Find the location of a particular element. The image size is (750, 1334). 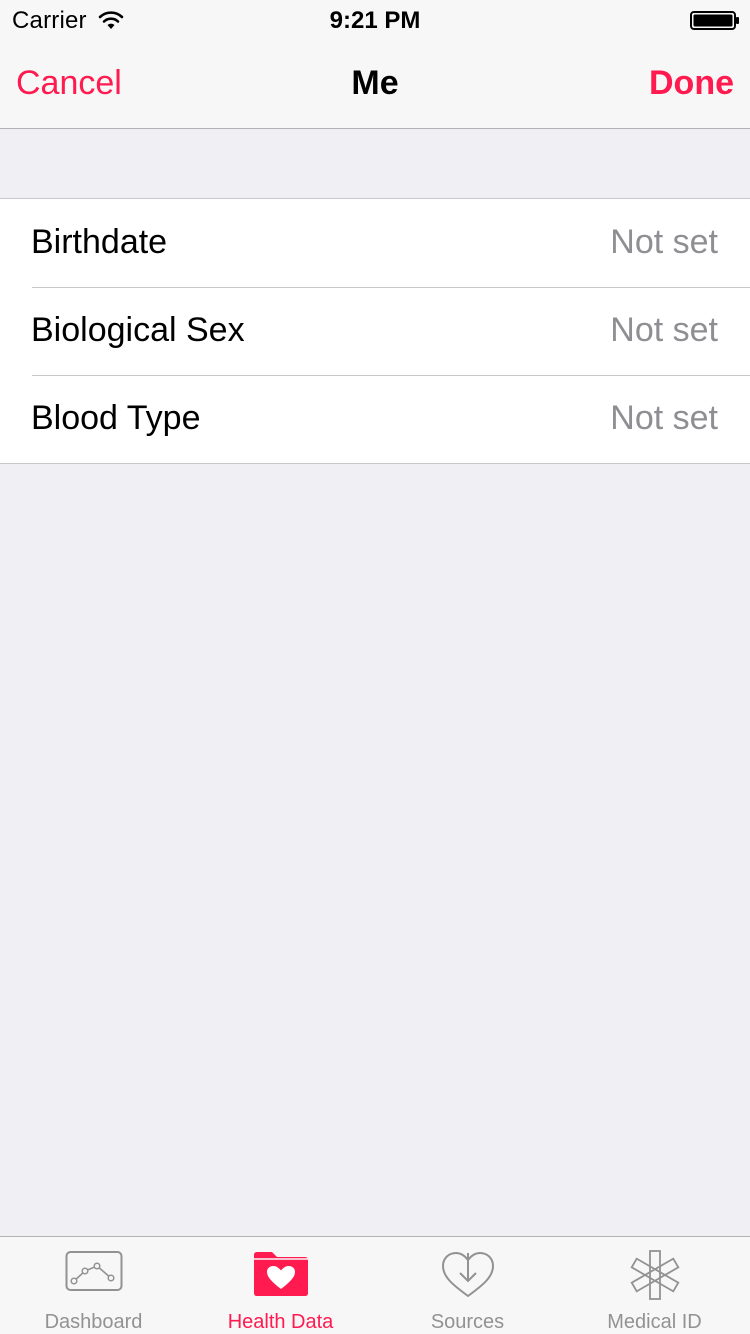

tab-bar: Dashboard Health Data Sources Medical ID is located at coordinates (375, 1285).